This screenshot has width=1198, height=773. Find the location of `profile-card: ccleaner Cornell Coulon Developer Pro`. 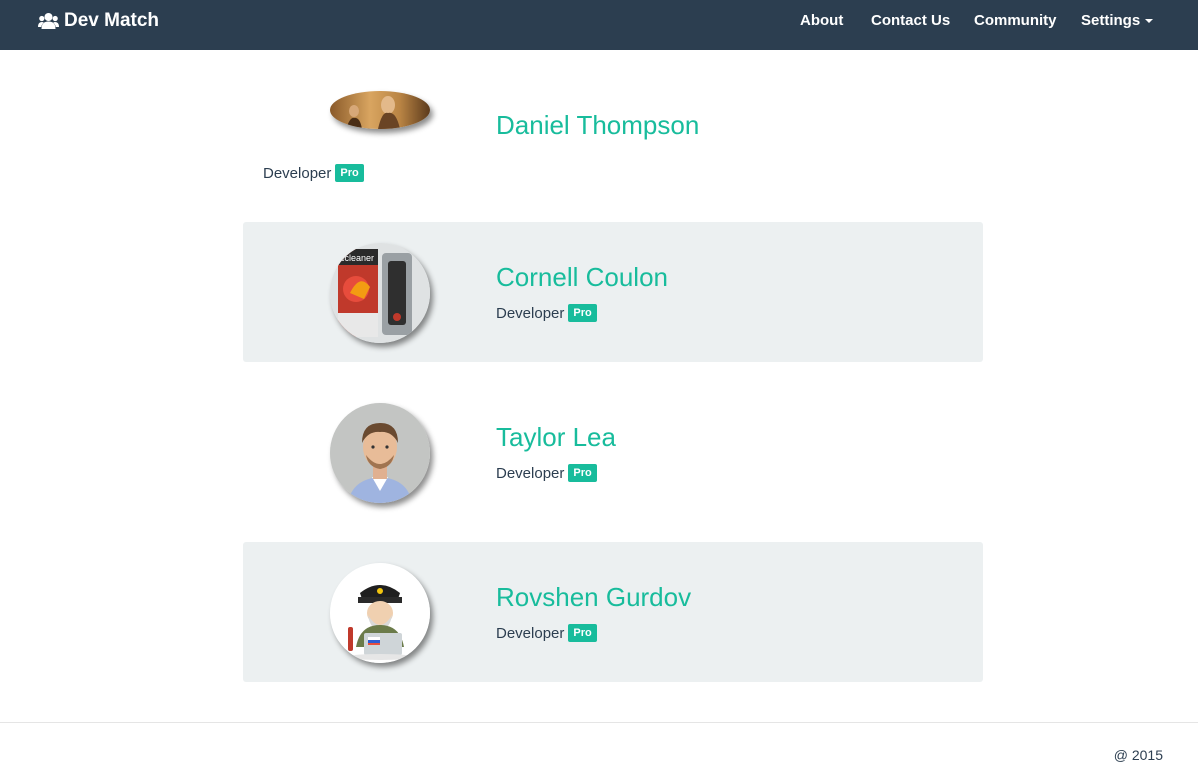

profile-card: ccleaner Cornell Coulon Developer Pro is located at coordinates (613, 292).